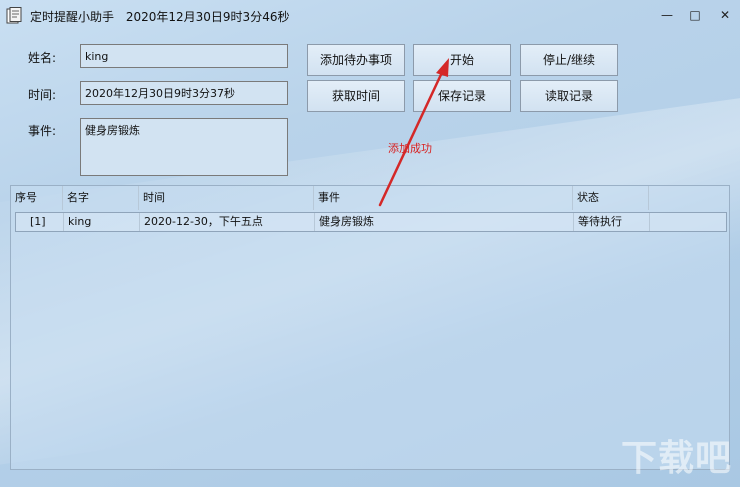 Image resolution: width=740 pixels, height=487 pixels. I want to click on start-button: 开始, so click(462, 60).